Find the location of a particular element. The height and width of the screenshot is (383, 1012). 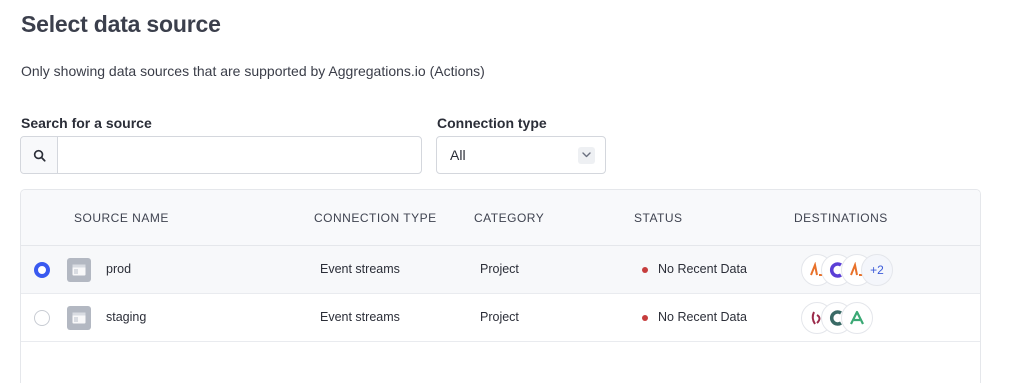

column-header-destinations: DESTINATIONS is located at coordinates (841, 218).